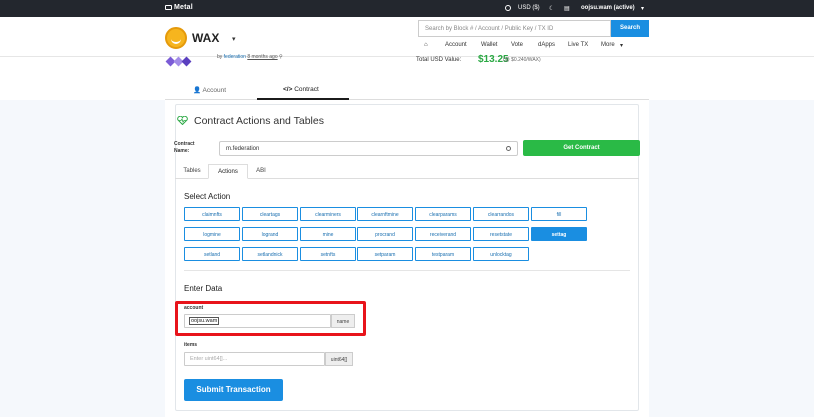  What do you see at coordinates (328, 214) in the screenshot?
I see `action-clearminers: clearminers` at bounding box center [328, 214].